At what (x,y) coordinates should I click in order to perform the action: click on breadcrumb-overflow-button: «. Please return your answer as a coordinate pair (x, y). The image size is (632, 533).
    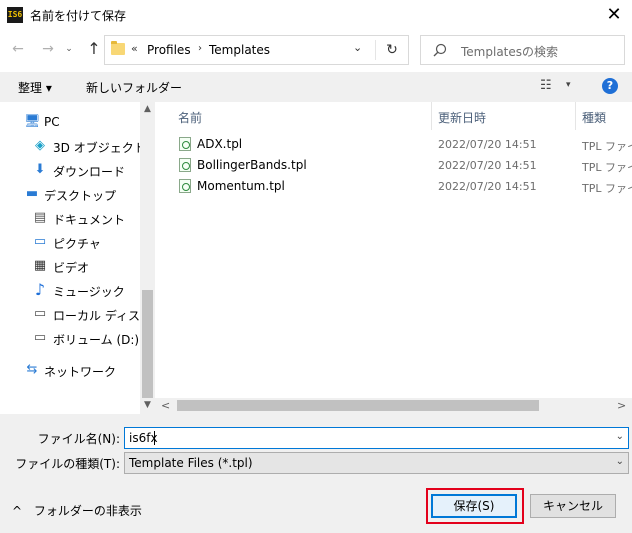
    Looking at the image, I should click on (134, 48).